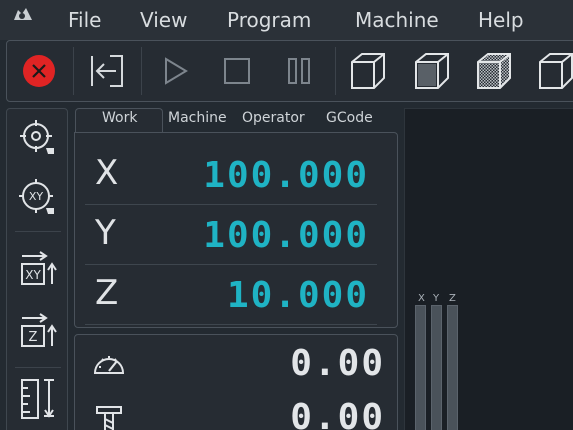  Describe the element at coordinates (397, 20) in the screenshot. I see `menu-machine: Machine` at that location.